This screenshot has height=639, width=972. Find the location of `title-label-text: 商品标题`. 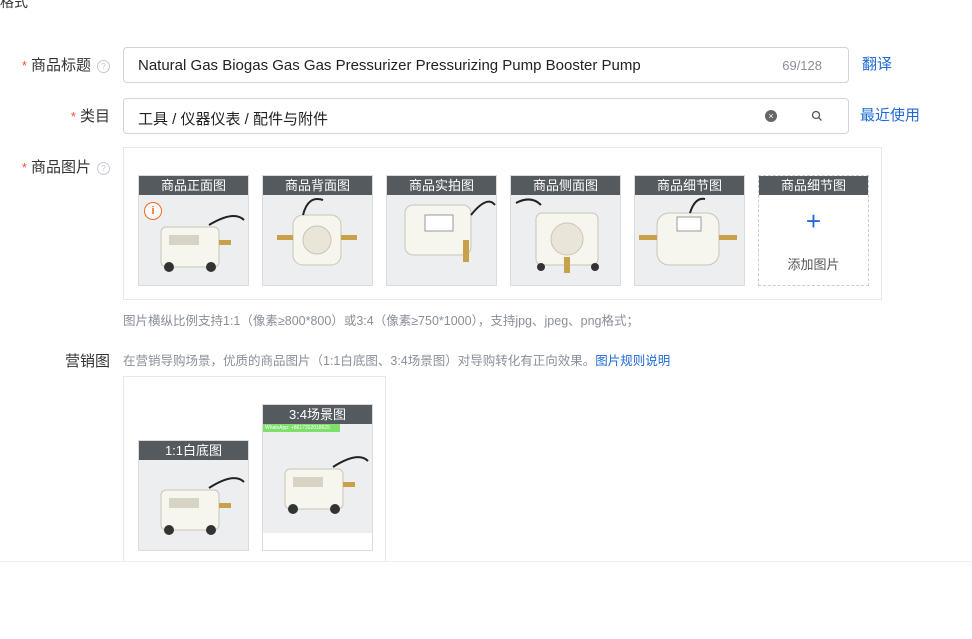

title-label-text: 商品标题 is located at coordinates (60, 65).